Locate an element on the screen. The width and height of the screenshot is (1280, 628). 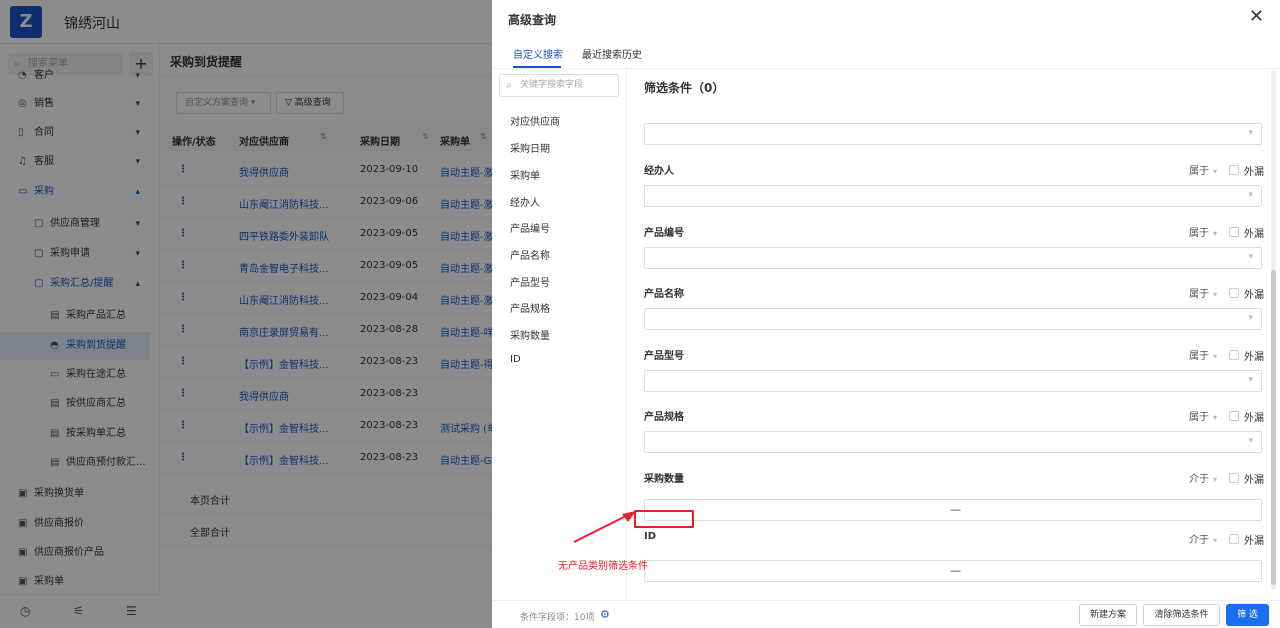
field-item: 产品名称 is located at coordinates (530, 254).